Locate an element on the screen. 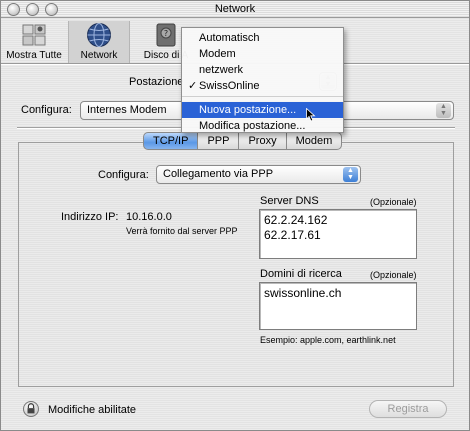 The width and height of the screenshot is (470, 431). toolbar-network-label: Network is located at coordinates (99, 55).